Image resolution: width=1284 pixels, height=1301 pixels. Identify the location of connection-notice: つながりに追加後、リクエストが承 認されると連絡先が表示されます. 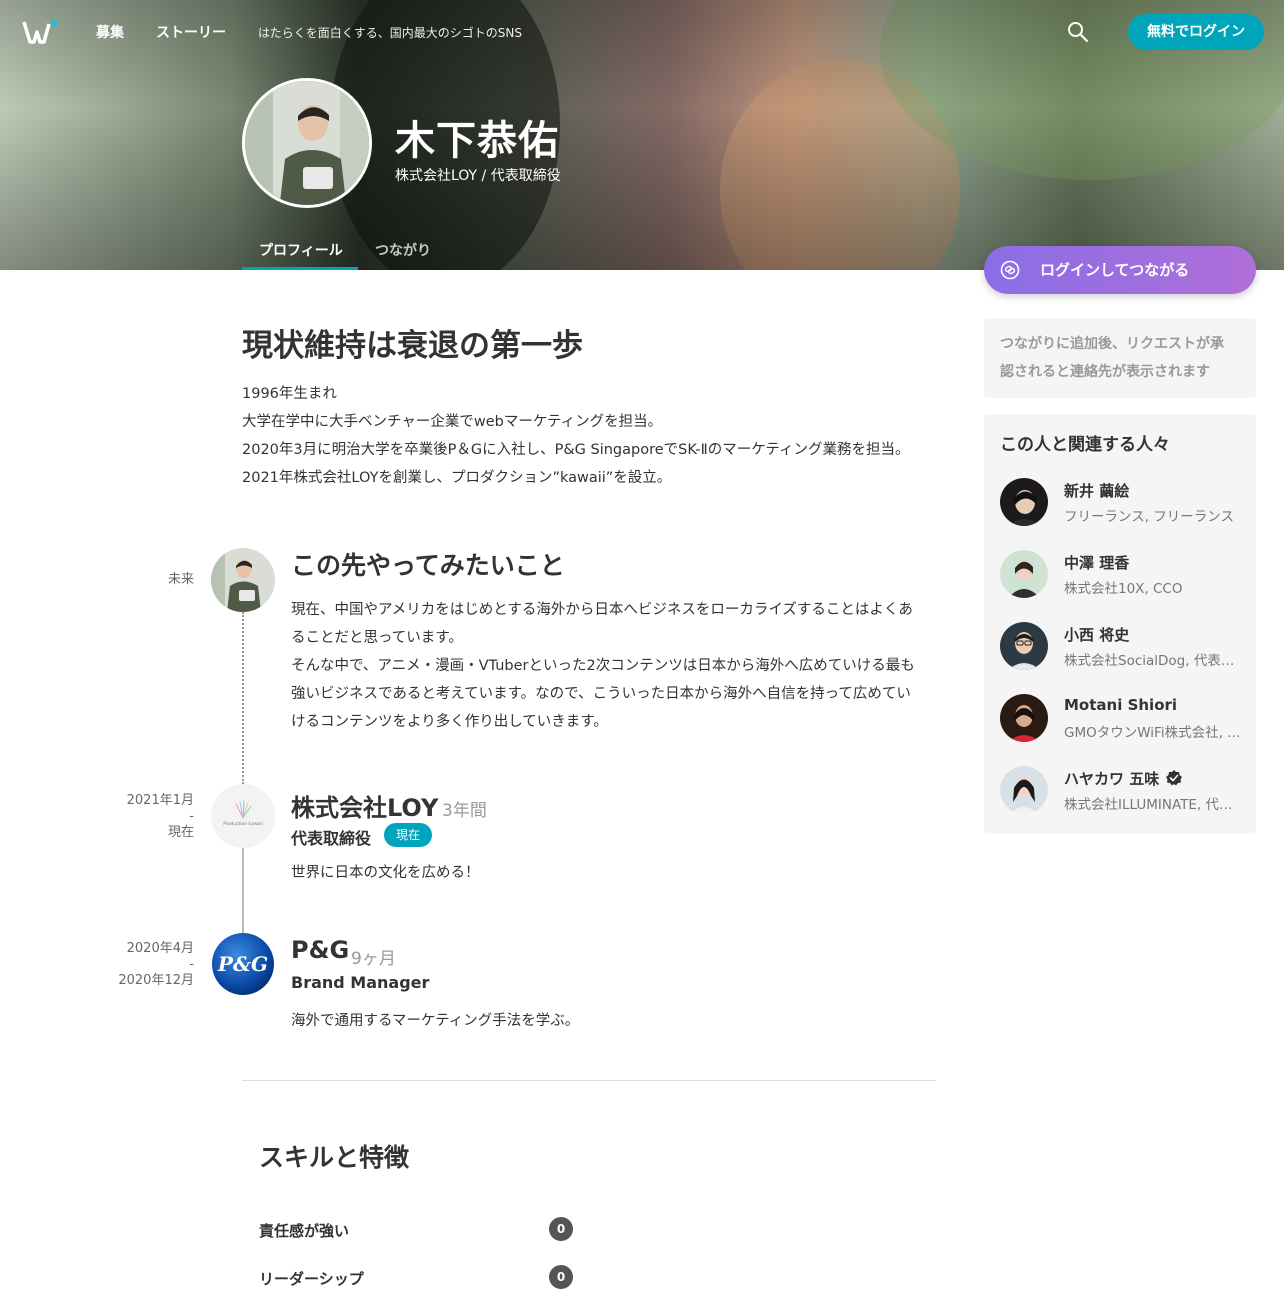
(1120, 358).